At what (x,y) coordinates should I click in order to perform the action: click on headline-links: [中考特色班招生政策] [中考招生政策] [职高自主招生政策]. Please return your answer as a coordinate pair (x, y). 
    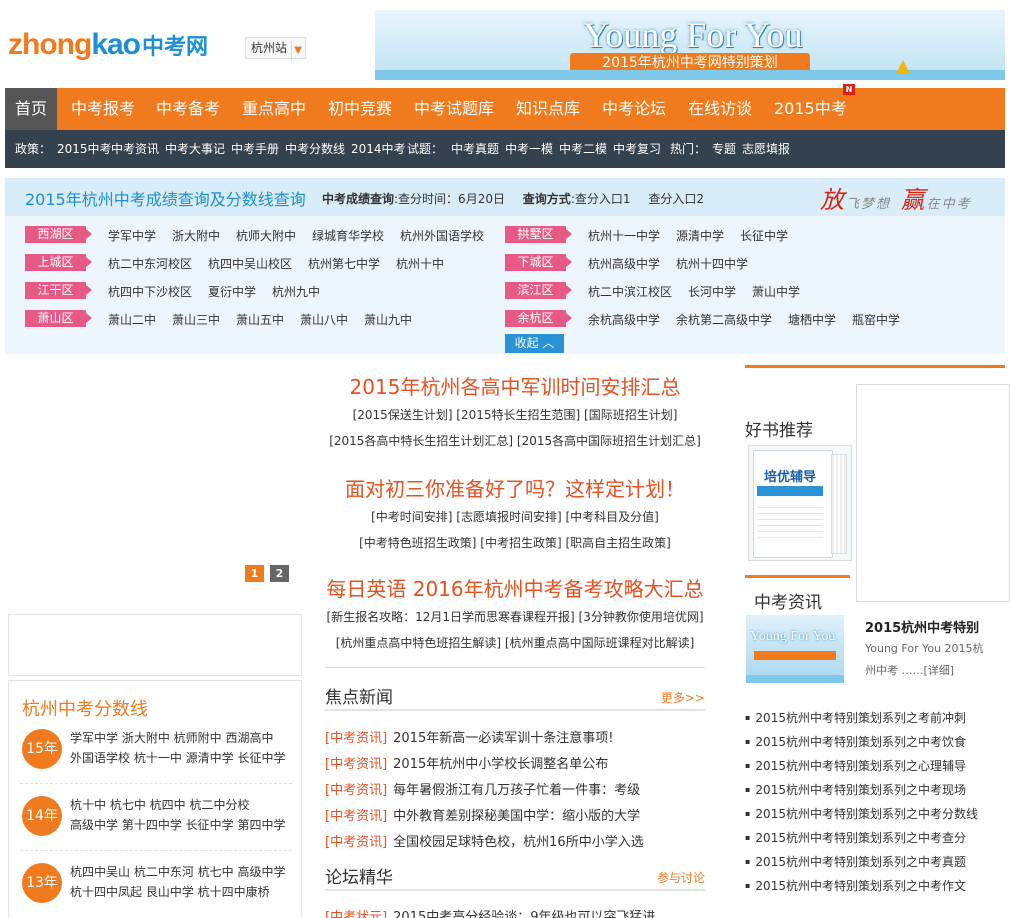
    Looking at the image, I should click on (515, 542).